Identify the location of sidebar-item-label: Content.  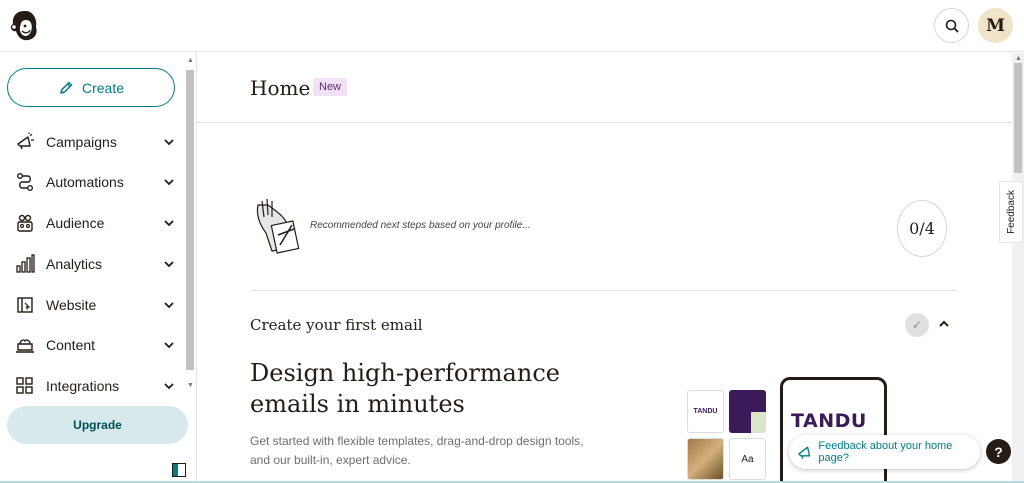
(71, 345).